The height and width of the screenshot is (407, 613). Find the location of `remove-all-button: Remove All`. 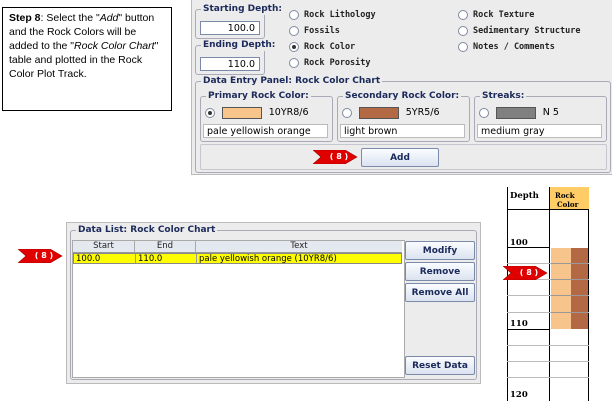

remove-all-button: Remove All is located at coordinates (440, 292).